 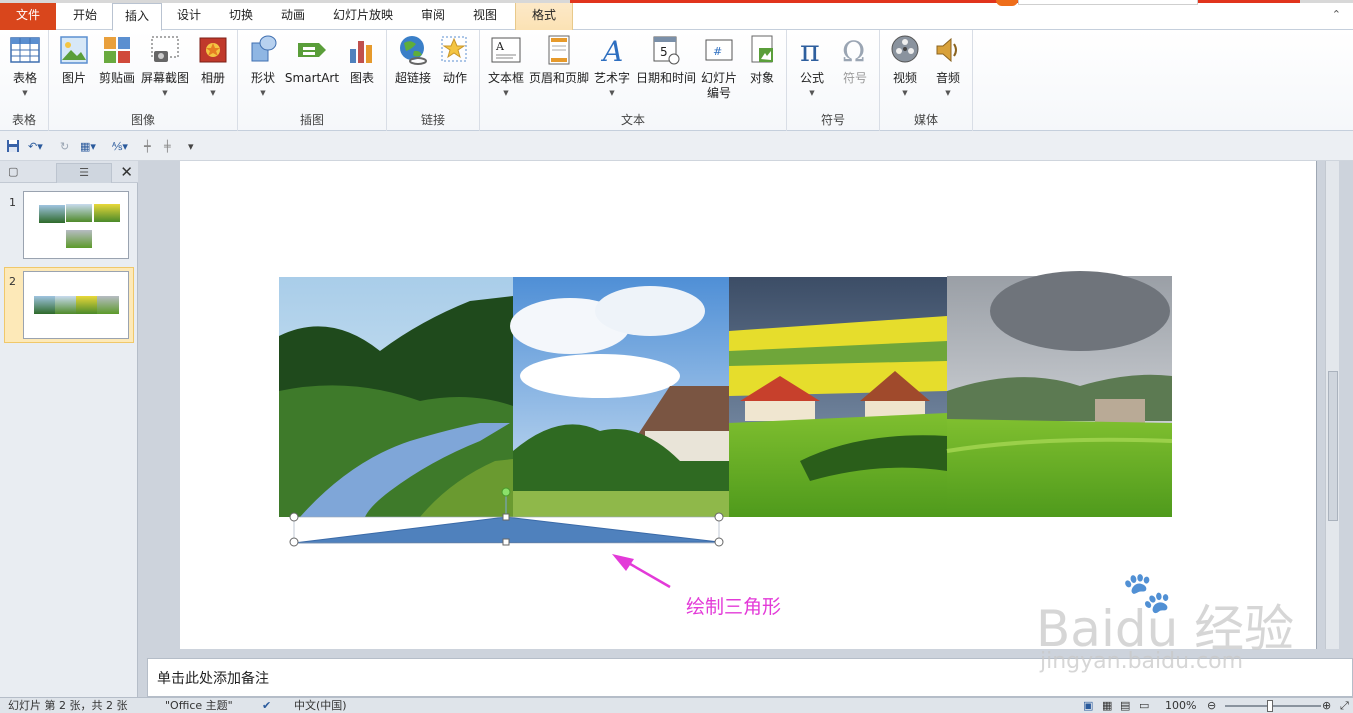 I want to click on slide-sorter-icon: ▦, so click(x=1107, y=705).